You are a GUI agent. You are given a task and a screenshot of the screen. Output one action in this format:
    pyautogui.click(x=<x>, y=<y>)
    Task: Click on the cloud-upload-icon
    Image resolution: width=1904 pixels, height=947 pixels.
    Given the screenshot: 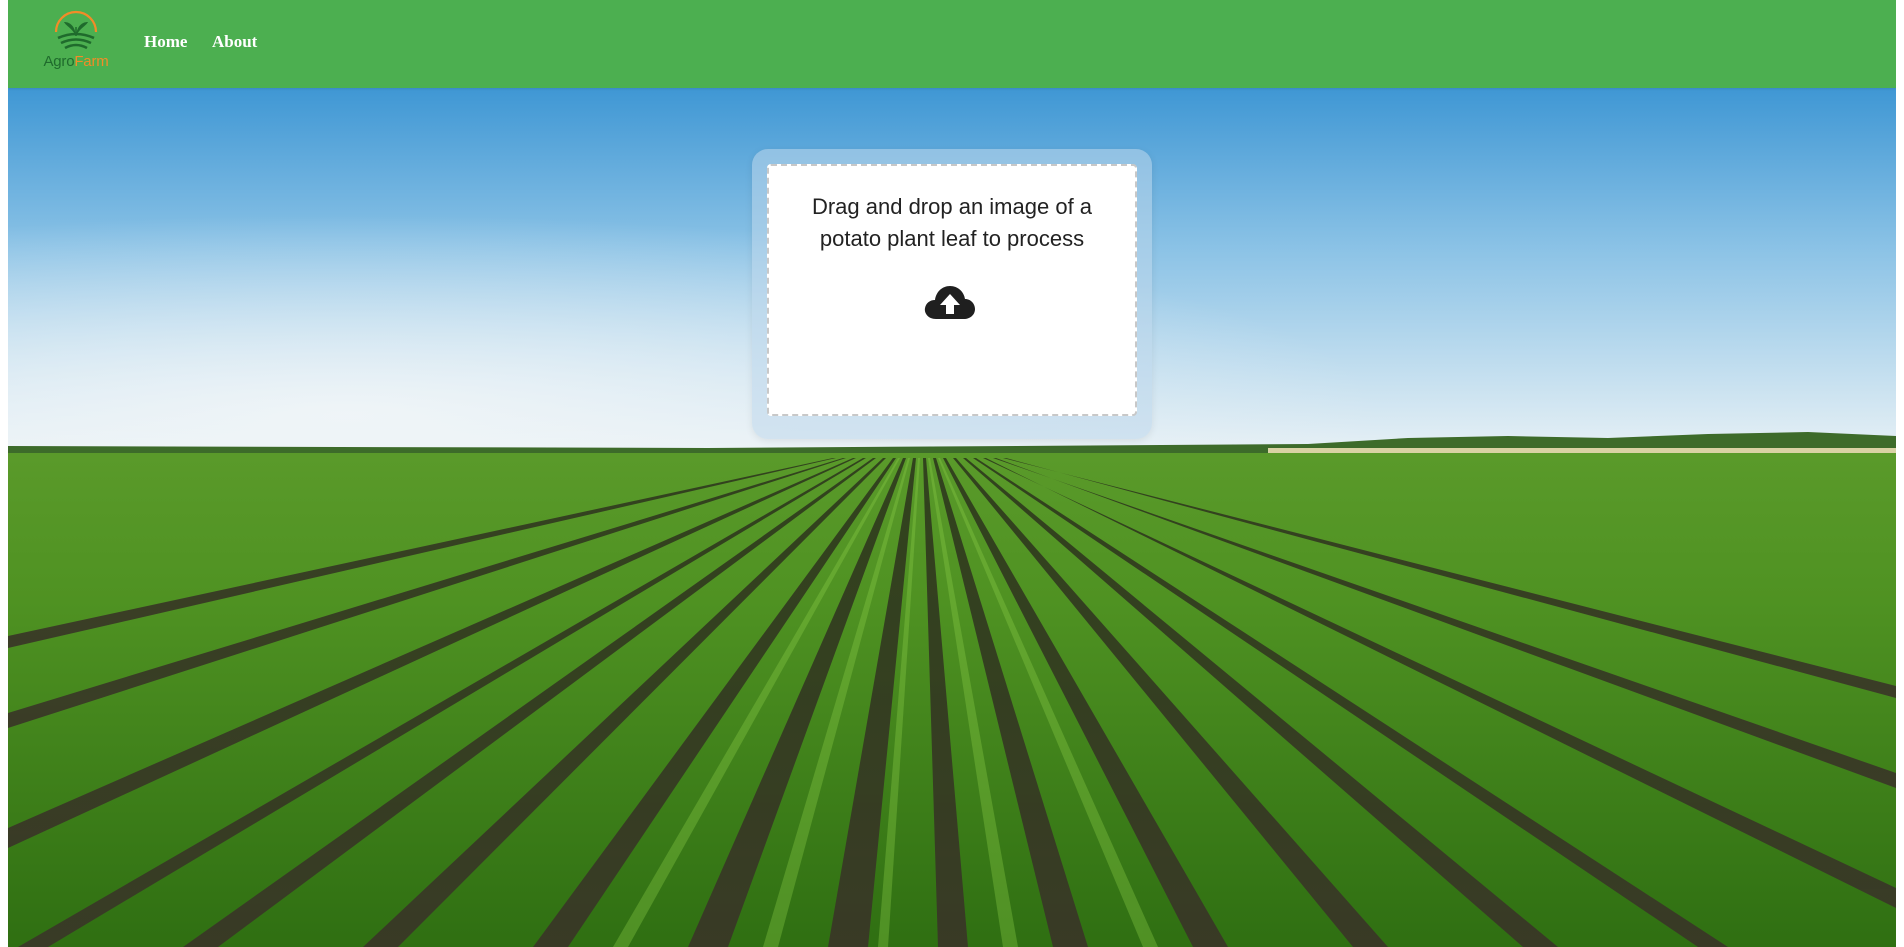 What is the action you would take?
    pyautogui.click(x=950, y=302)
    